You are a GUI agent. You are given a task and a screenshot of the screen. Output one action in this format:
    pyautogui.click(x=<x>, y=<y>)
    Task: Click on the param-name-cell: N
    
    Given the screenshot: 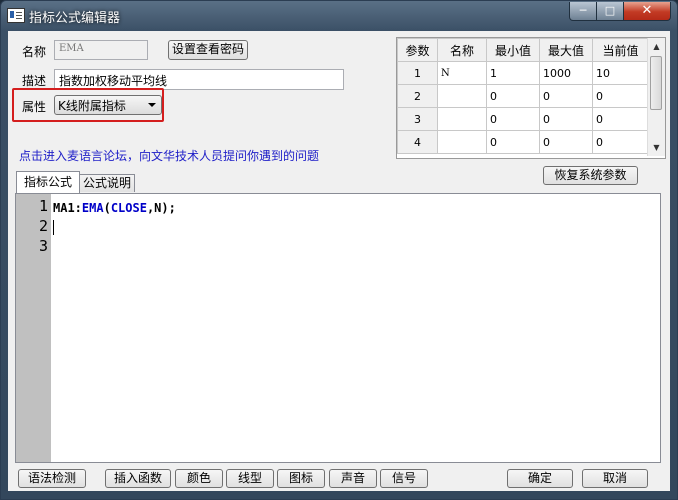 What is the action you would take?
    pyautogui.click(x=462, y=73)
    